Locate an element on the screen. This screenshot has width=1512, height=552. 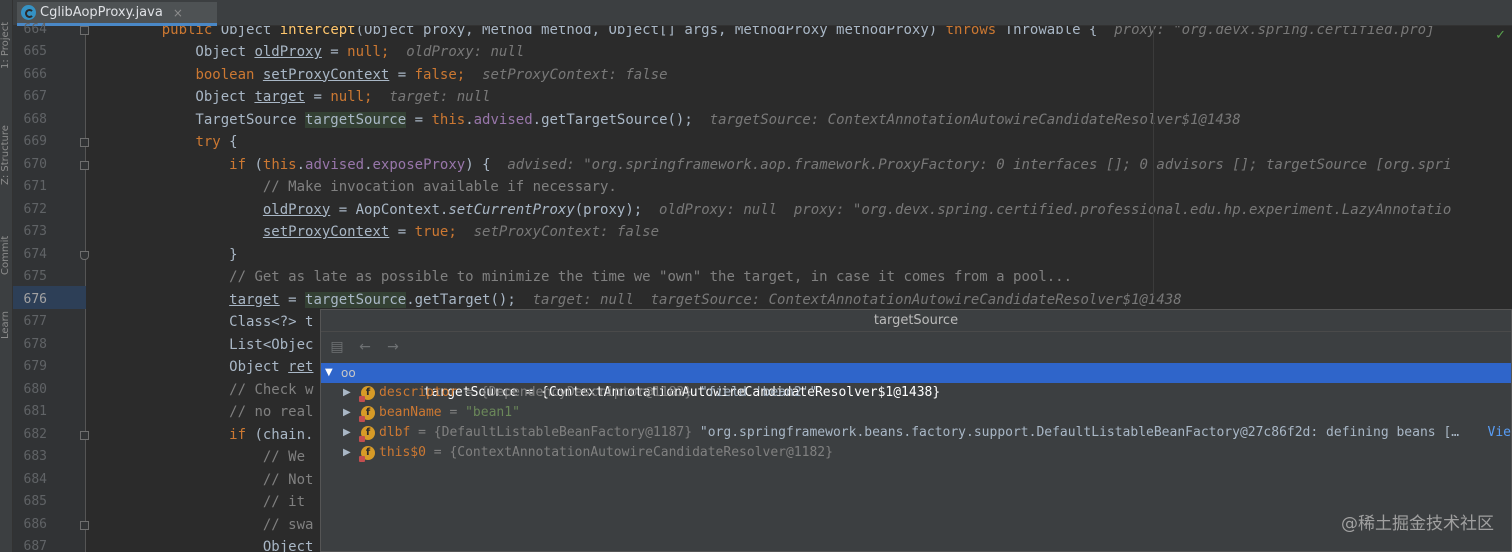
code-line: // Check w is located at coordinates (220, 390).